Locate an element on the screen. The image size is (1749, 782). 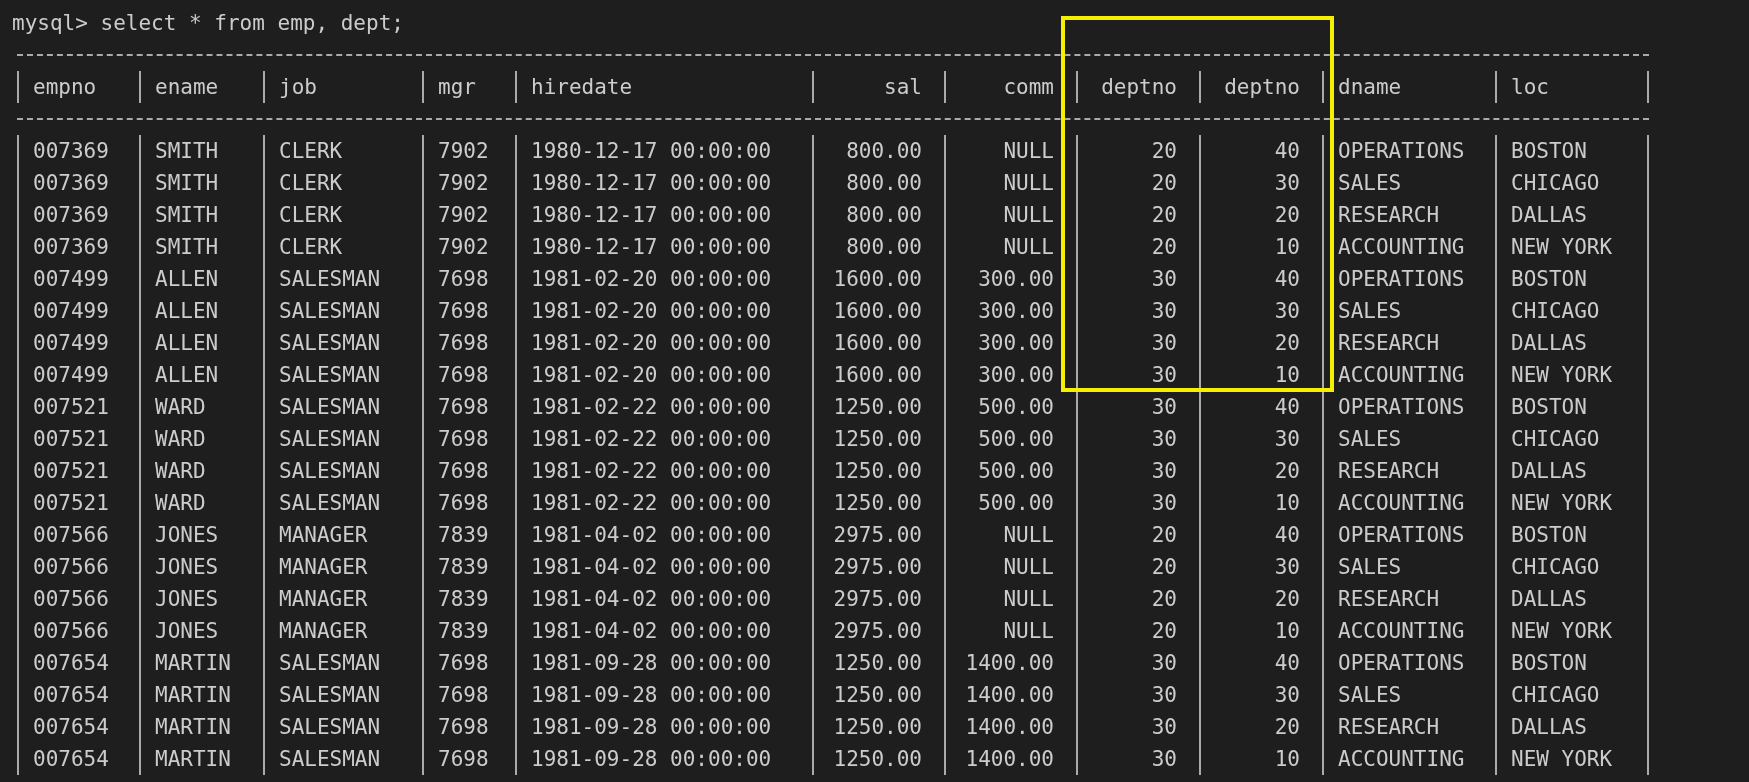
column-header: comm is located at coordinates (1010, 87).